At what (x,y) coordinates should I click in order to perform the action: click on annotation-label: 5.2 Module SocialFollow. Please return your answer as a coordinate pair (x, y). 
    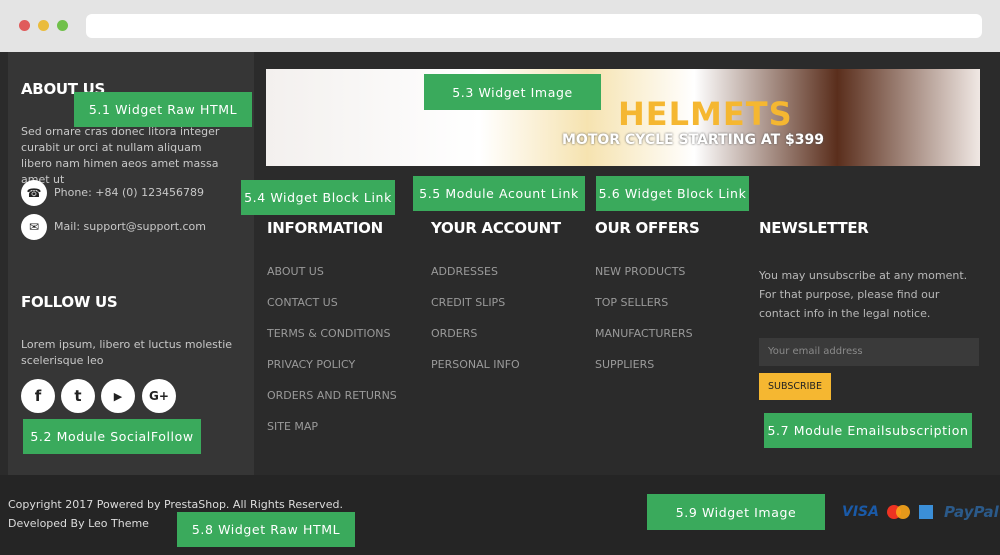
    Looking at the image, I should click on (112, 436).